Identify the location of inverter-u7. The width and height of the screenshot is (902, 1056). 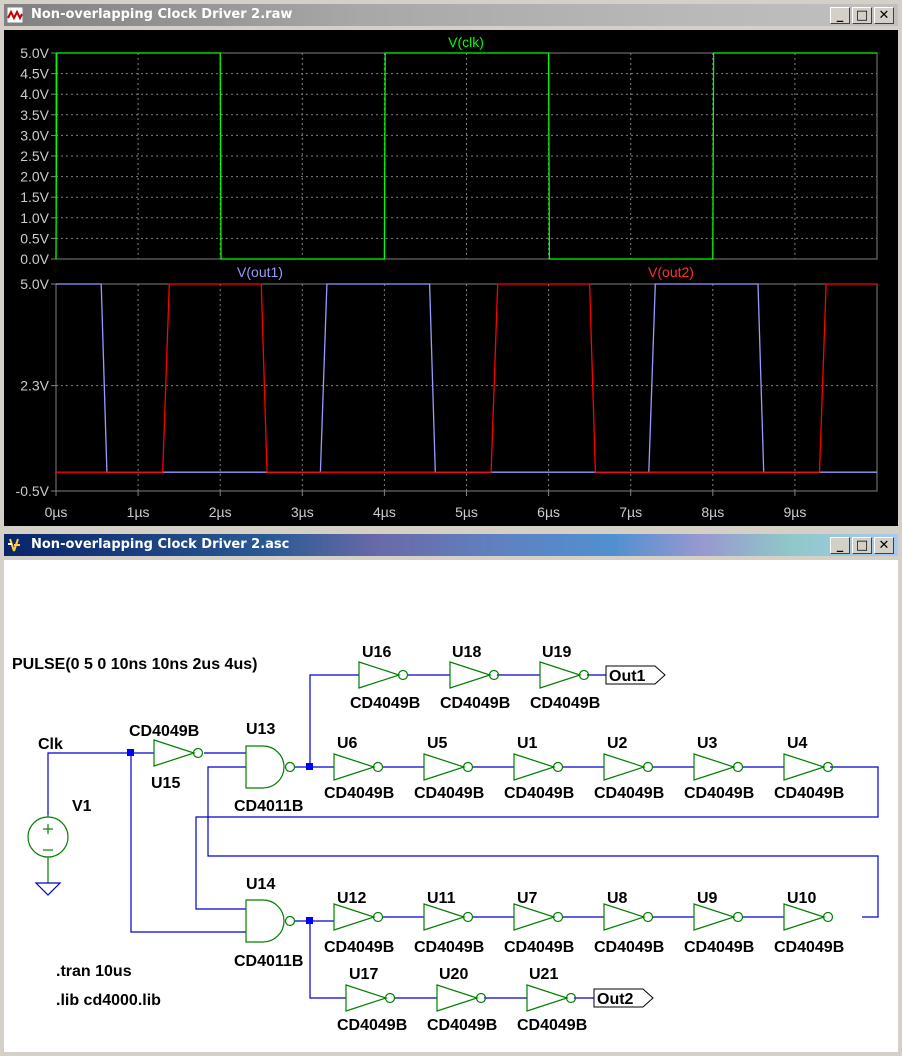
(538, 917).